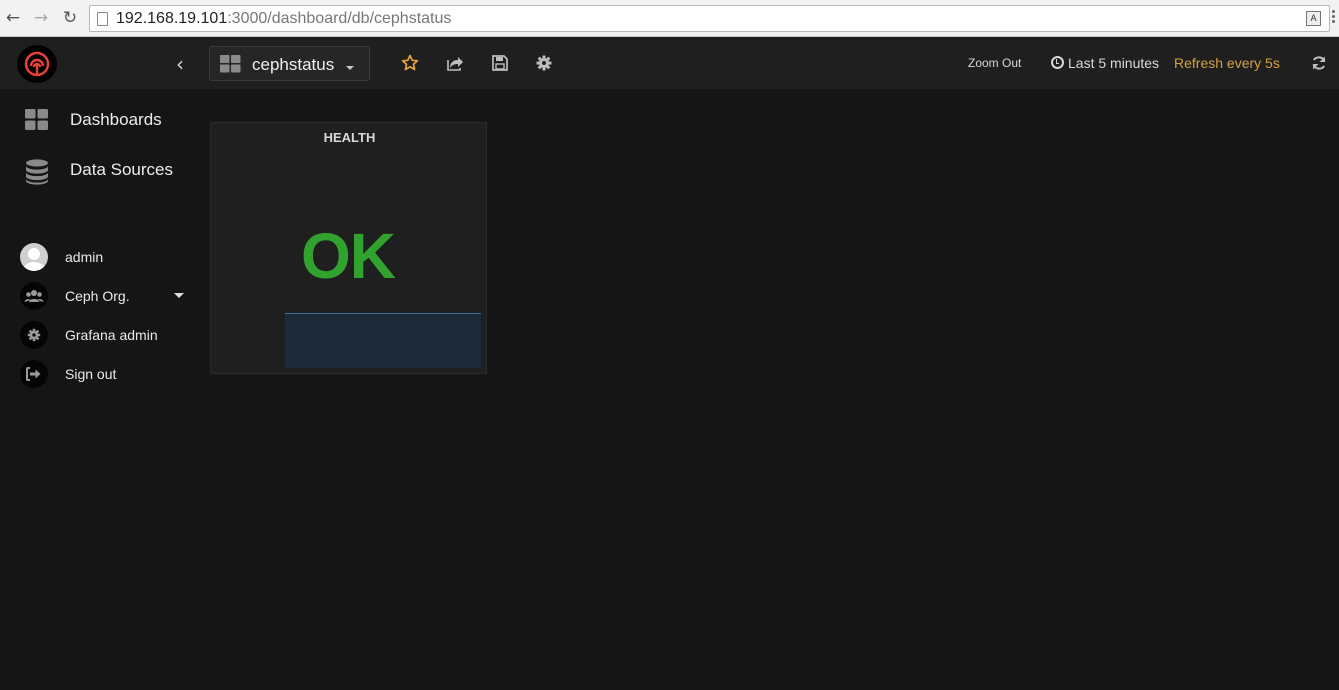 The height and width of the screenshot is (690, 1339). I want to click on browser-menu-icon, so click(1334, 18).